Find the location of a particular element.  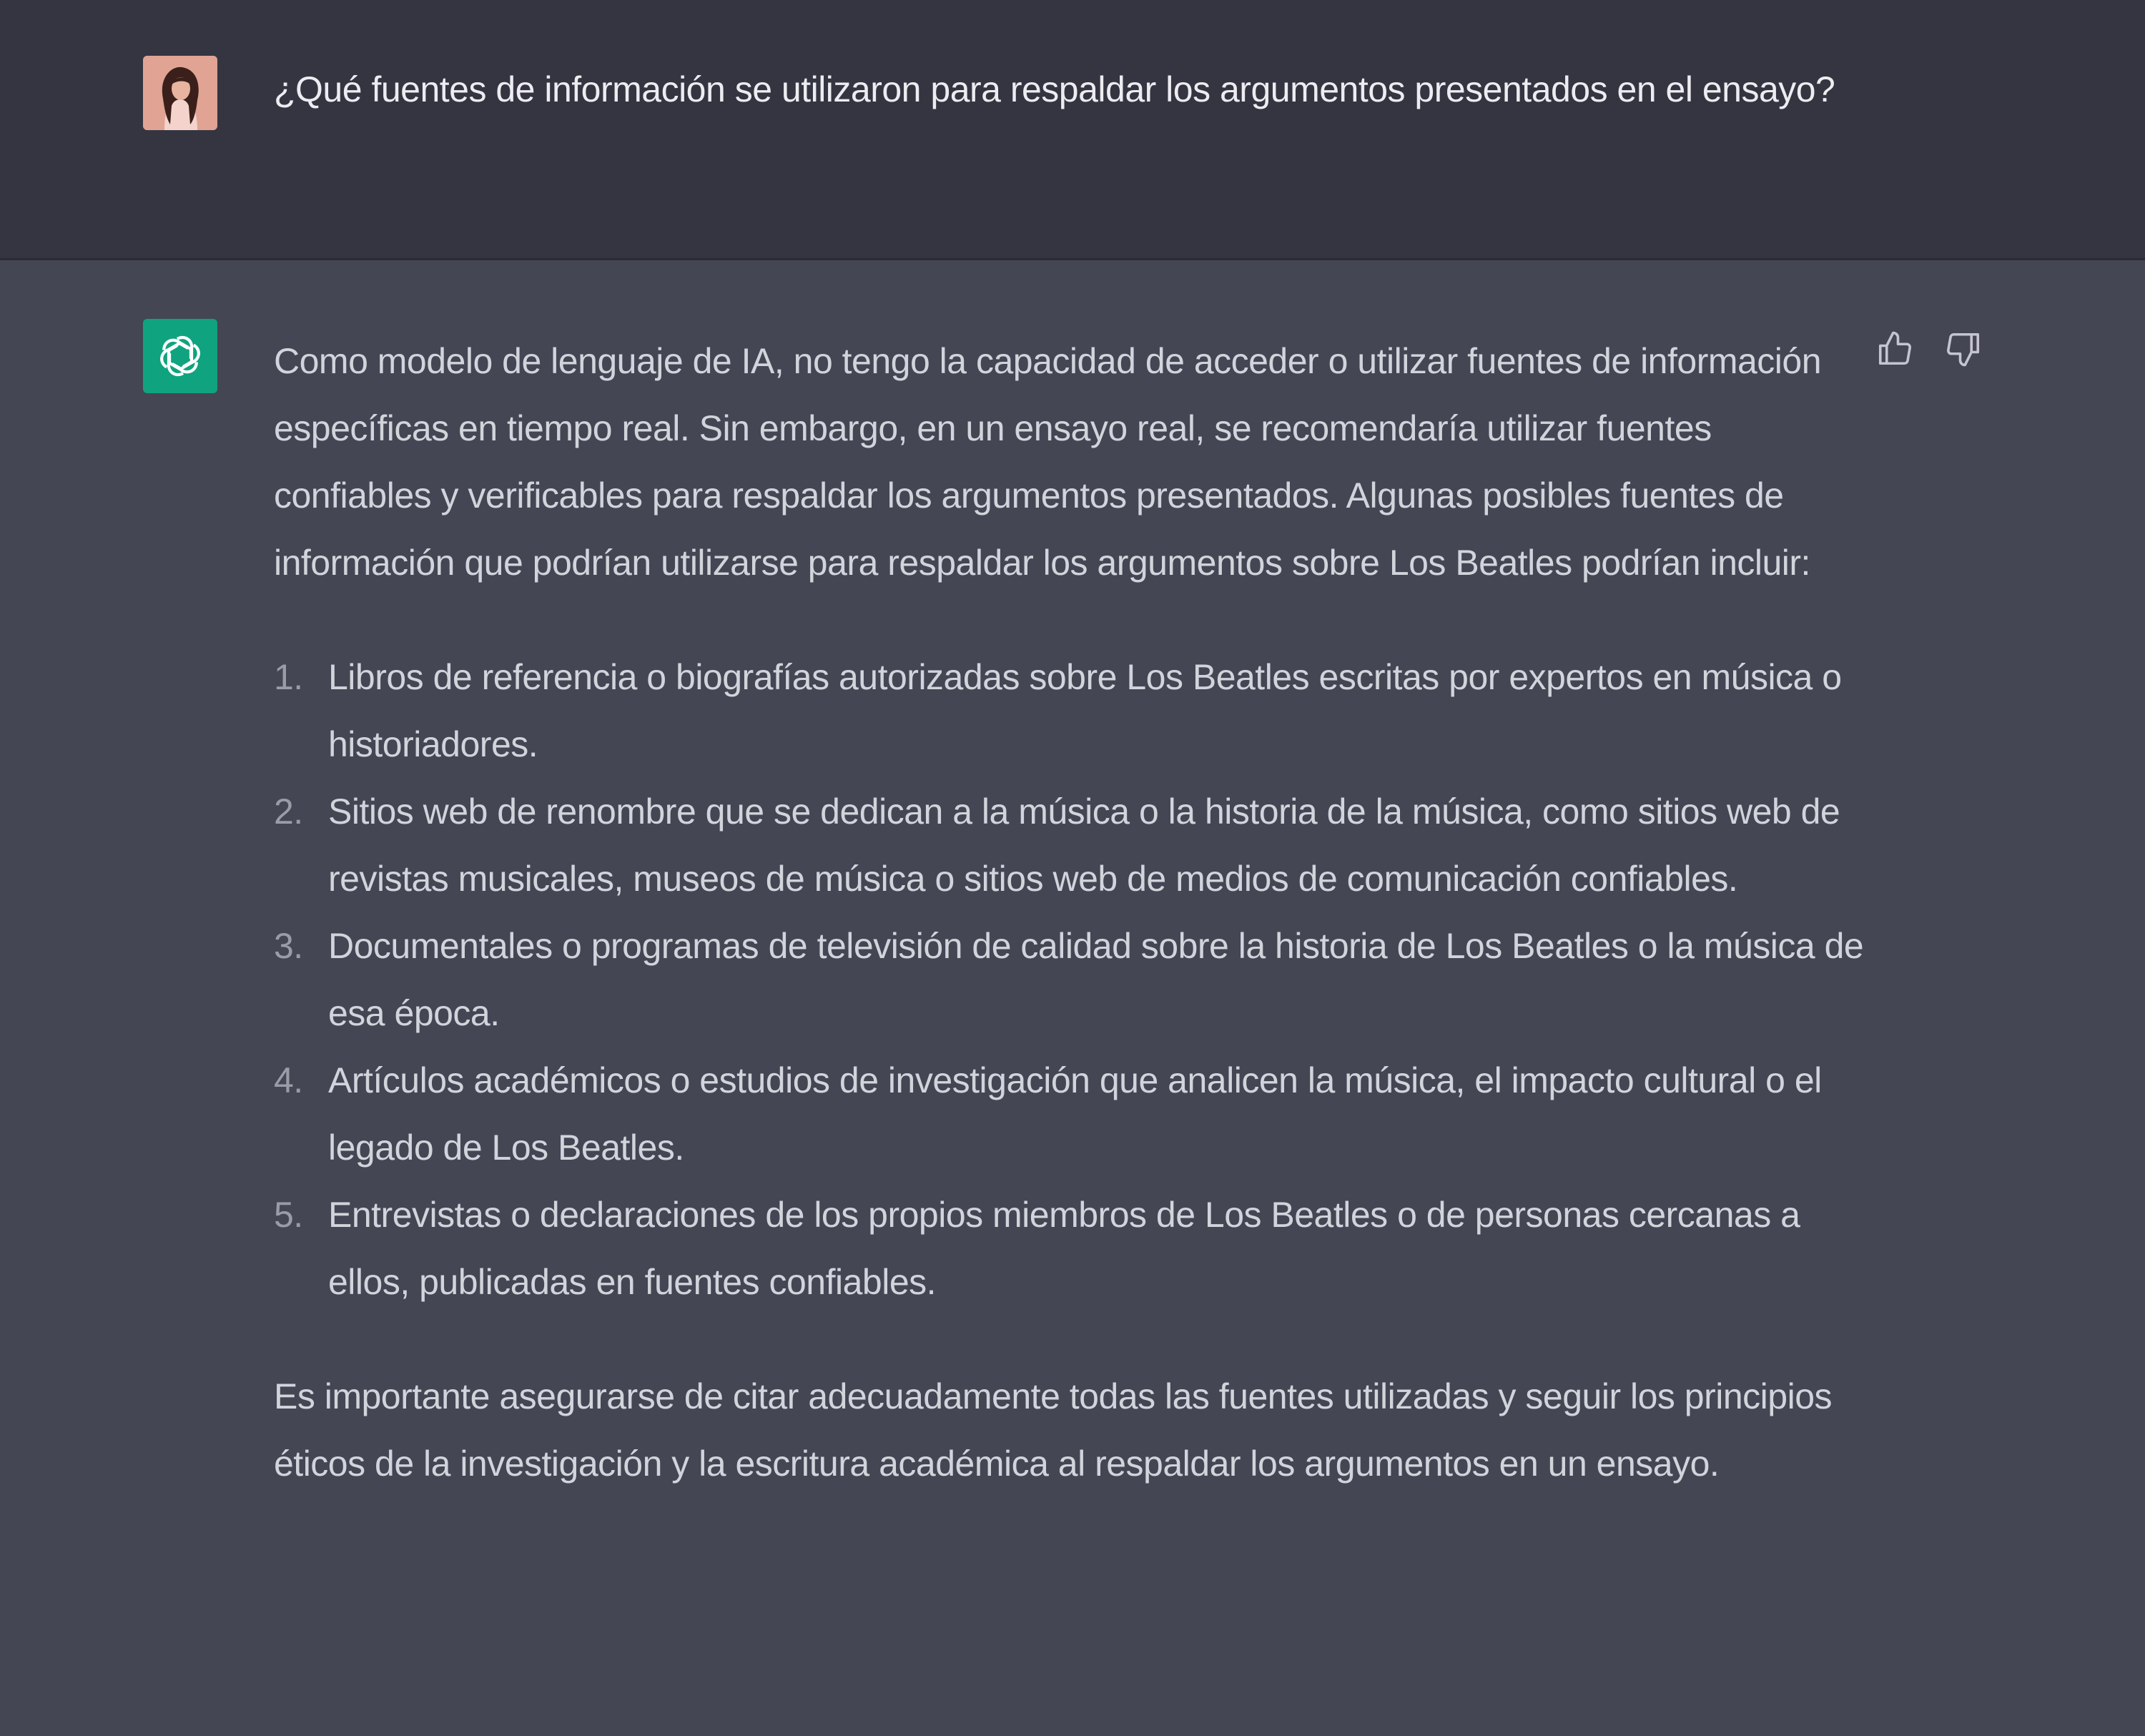

list-item-number: 5. is located at coordinates (288, 1215).